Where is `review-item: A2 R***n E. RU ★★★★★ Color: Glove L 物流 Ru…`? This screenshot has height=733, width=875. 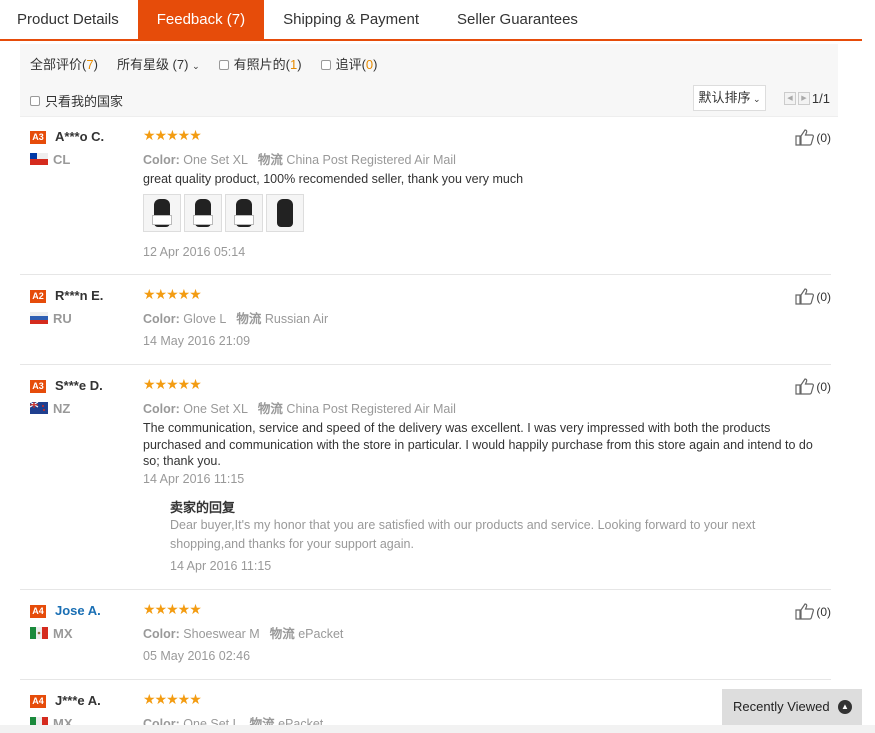 review-item: A2 R***n E. RU ★★★★★ Color: Glove L 物流 Ru… is located at coordinates (425, 320).